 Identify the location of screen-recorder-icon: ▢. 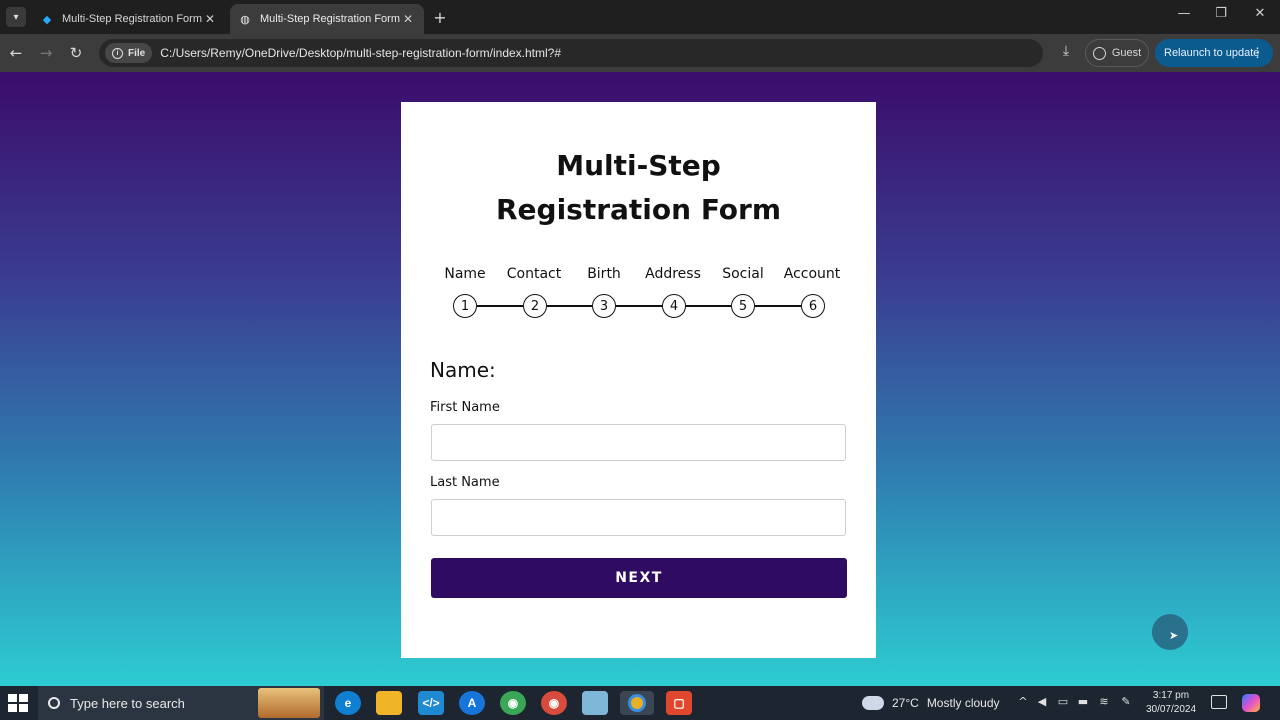
(679, 703).